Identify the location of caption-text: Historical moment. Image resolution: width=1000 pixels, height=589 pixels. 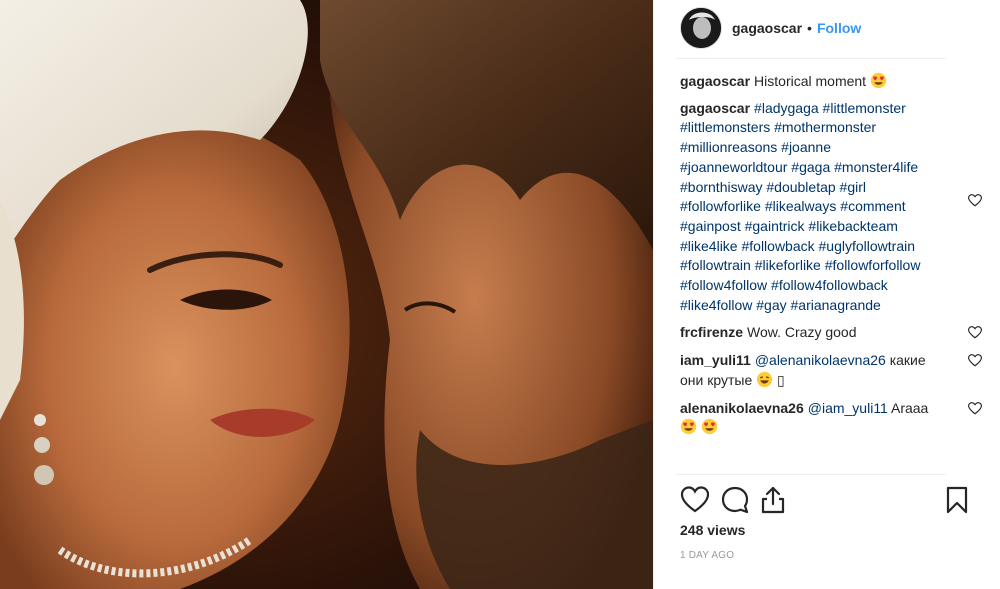
(810, 81).